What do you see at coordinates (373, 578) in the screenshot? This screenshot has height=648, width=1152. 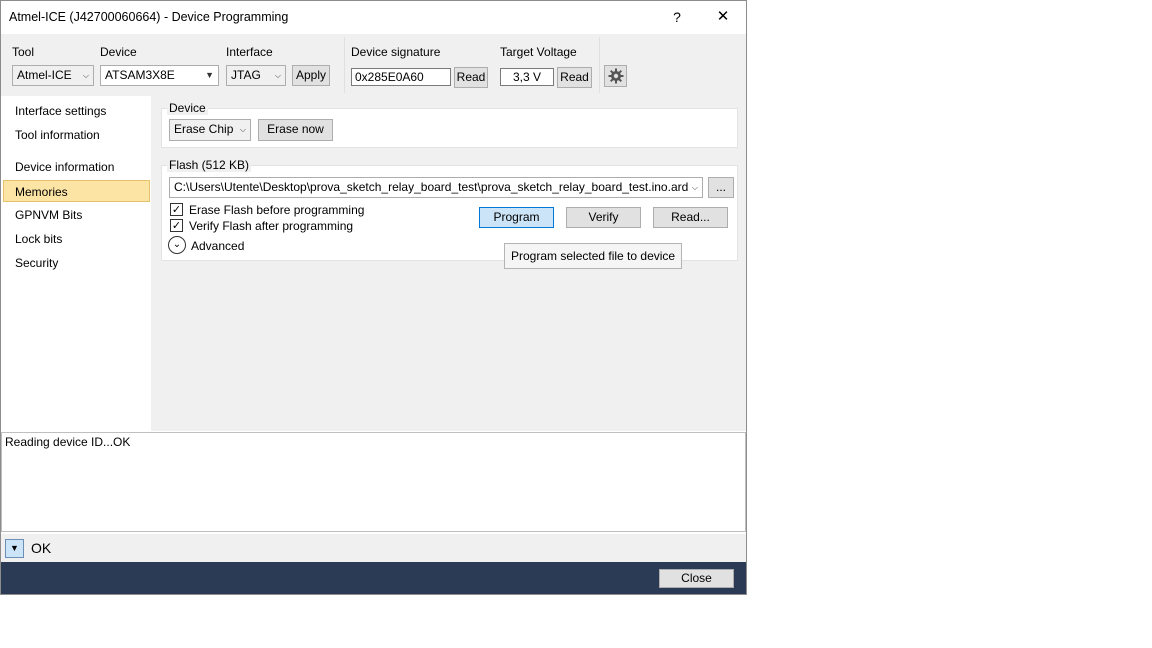 I see `footer-bar` at bounding box center [373, 578].